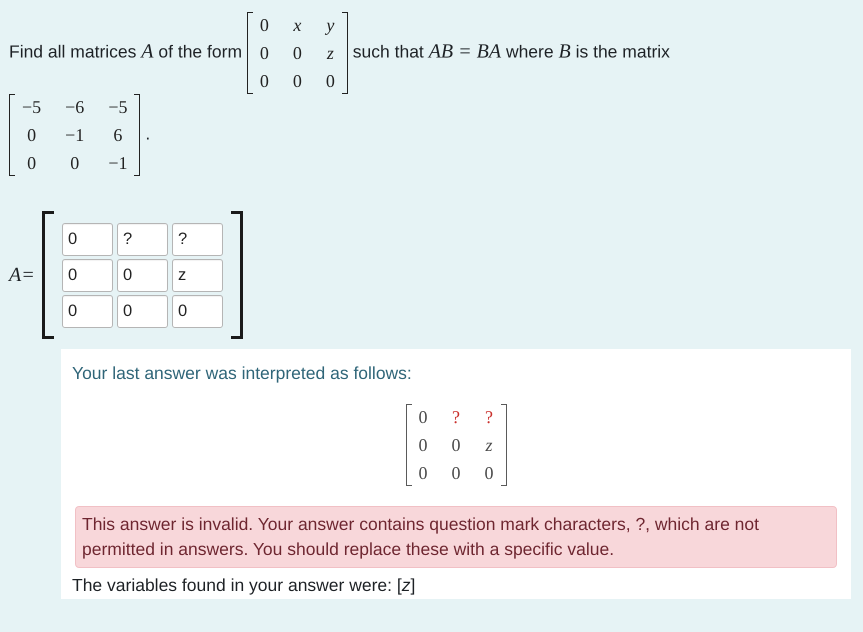 This screenshot has height=632, width=863. I want to click on question-text: Find all matrices, so click(72, 52).